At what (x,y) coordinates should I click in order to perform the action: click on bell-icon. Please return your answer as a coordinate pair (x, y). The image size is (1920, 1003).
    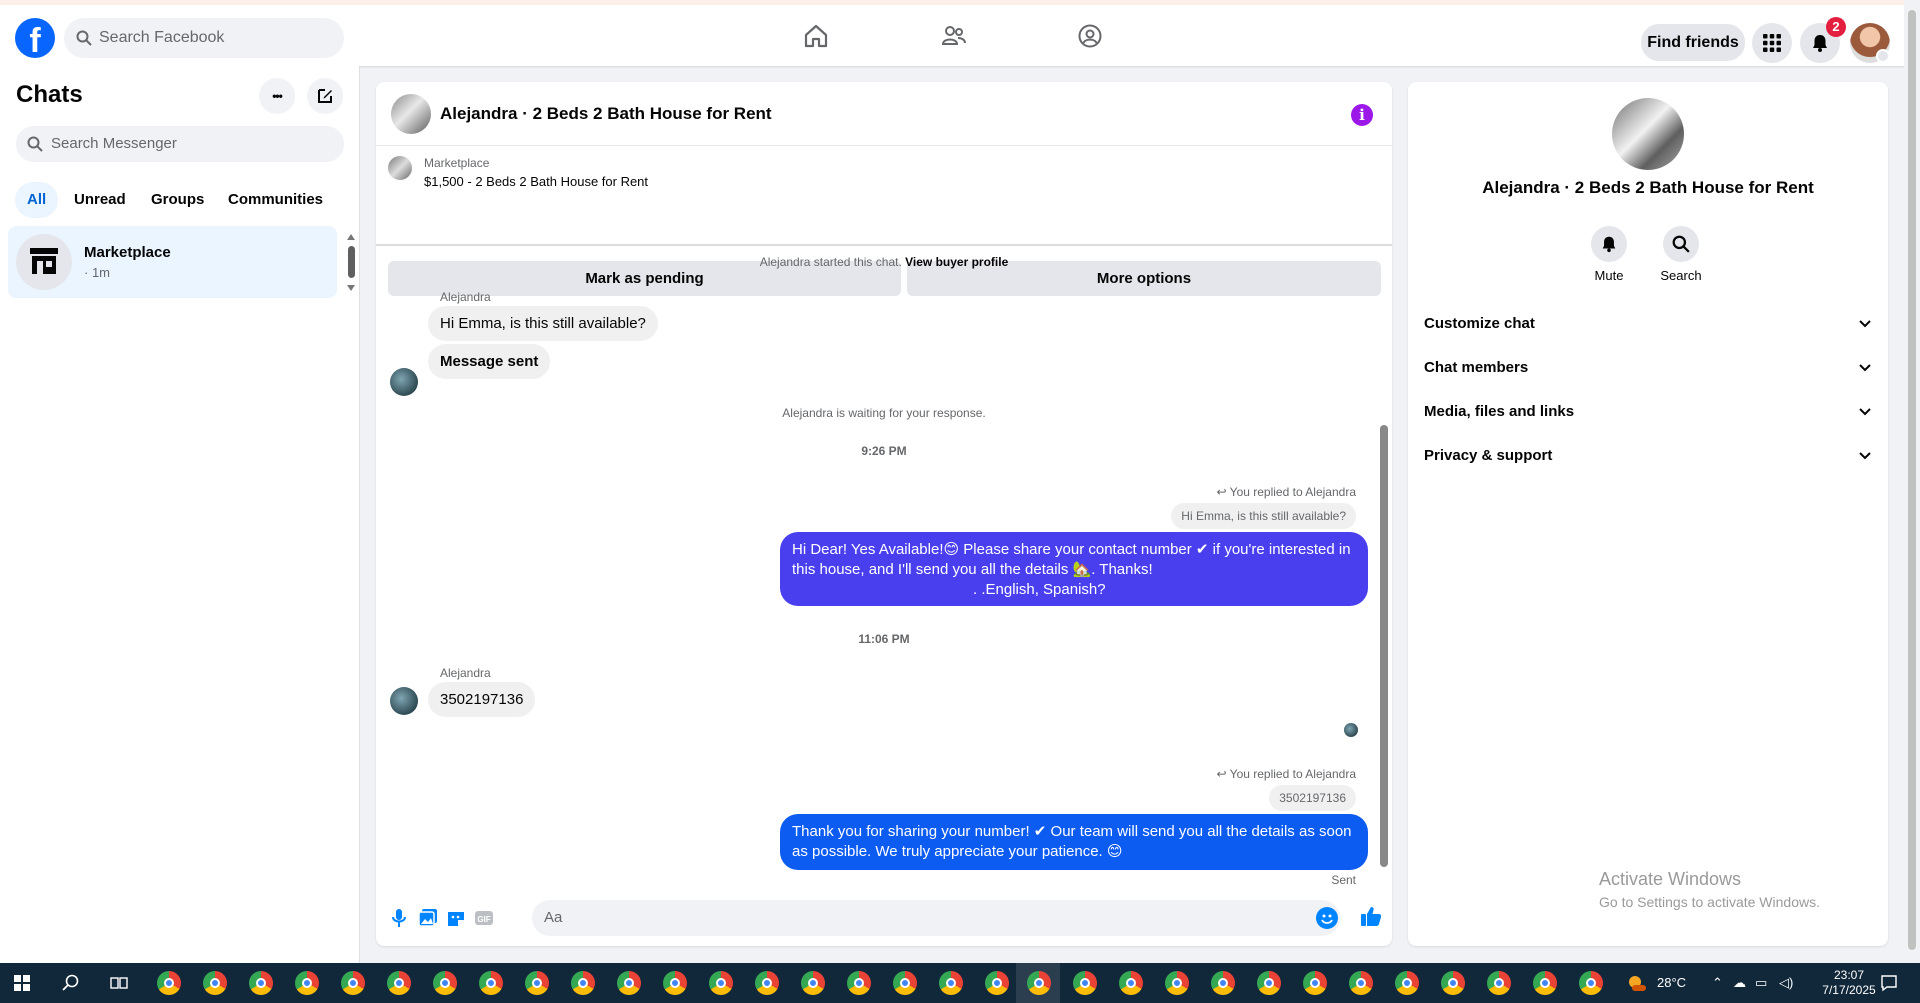
    Looking at the image, I should click on (1820, 43).